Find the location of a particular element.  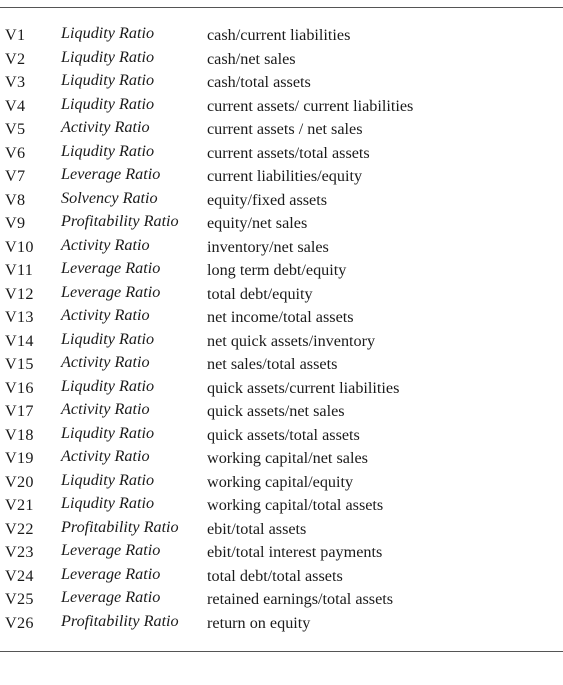

ratio-description: cash/net sales is located at coordinates (251, 58).